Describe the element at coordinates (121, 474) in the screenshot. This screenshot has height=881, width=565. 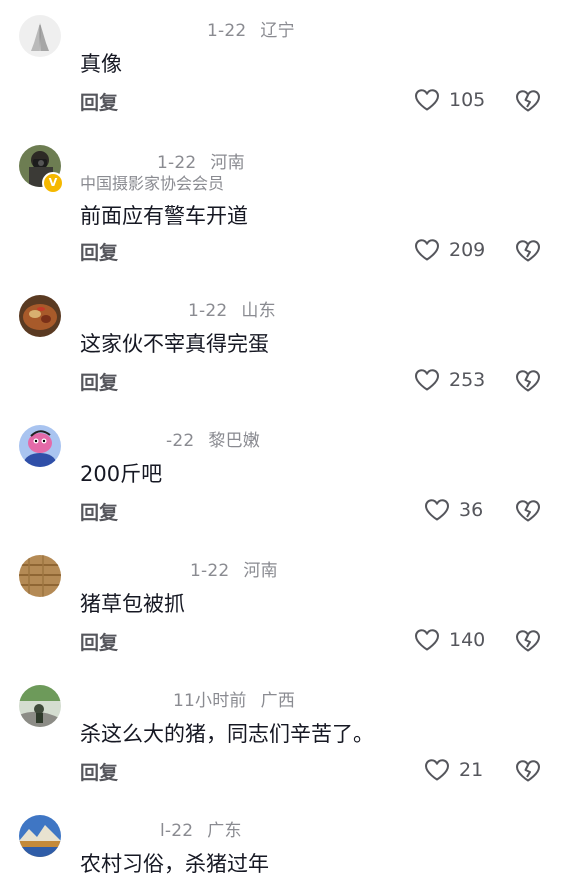
I see `comment-text: 200斤吧` at that location.